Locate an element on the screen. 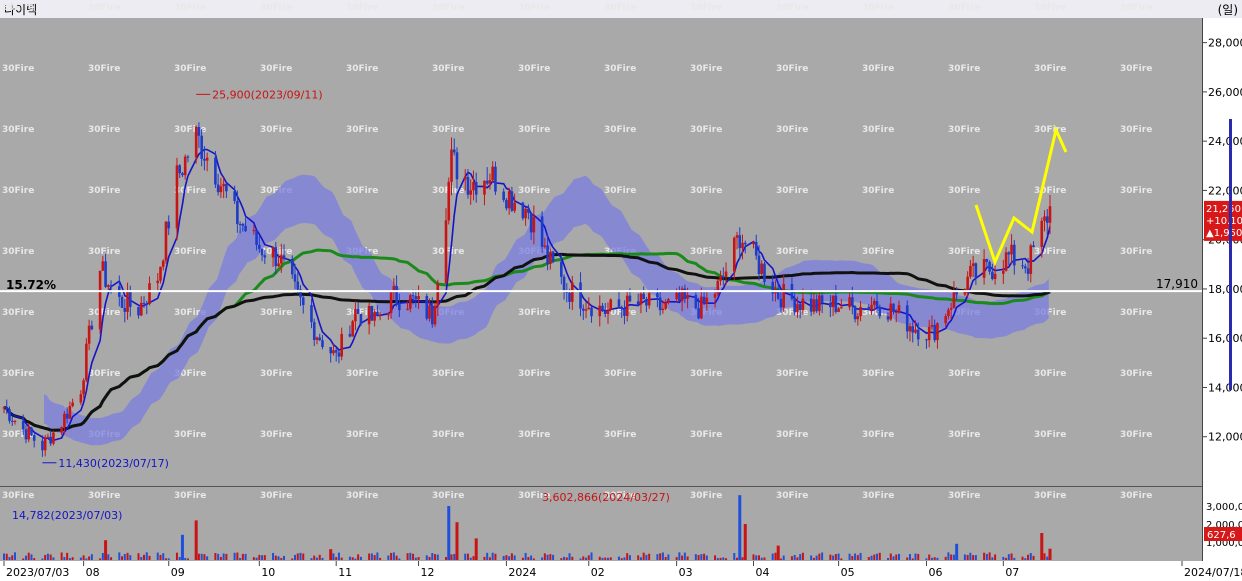  time-tick-label: 02 is located at coordinates (598, 572).